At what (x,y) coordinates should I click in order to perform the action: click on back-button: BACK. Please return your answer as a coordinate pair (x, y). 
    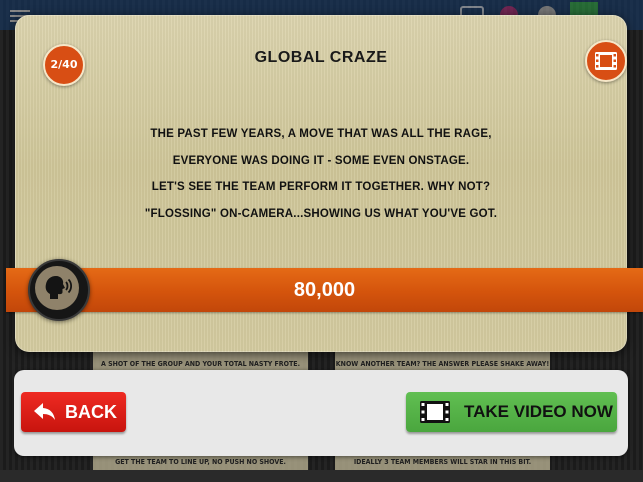
    Looking at the image, I should click on (73, 412).